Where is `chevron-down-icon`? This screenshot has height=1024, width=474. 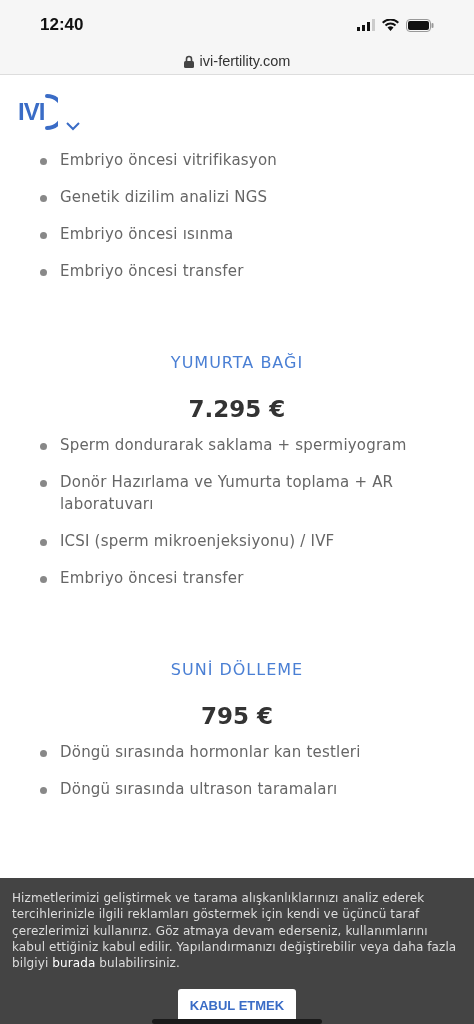 chevron-down-icon is located at coordinates (73, 126).